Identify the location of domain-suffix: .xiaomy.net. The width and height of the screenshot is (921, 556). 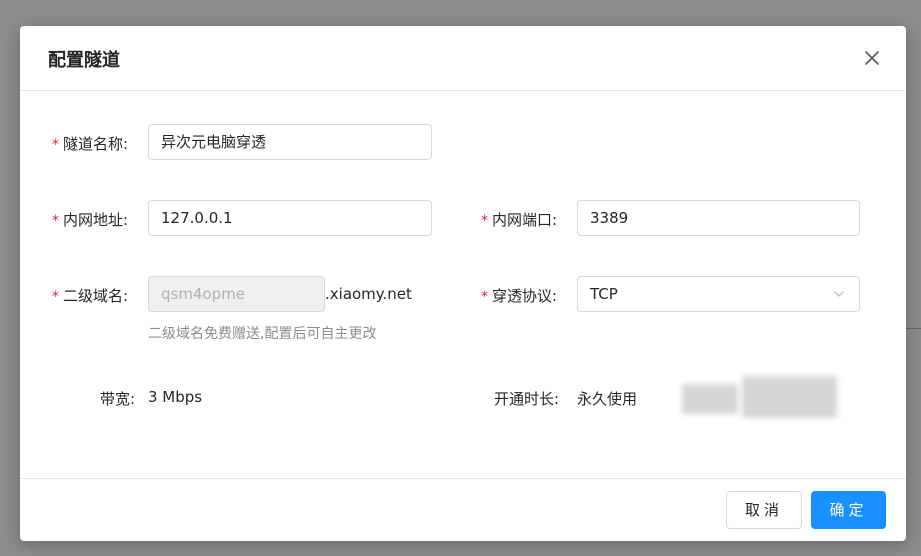
(368, 294).